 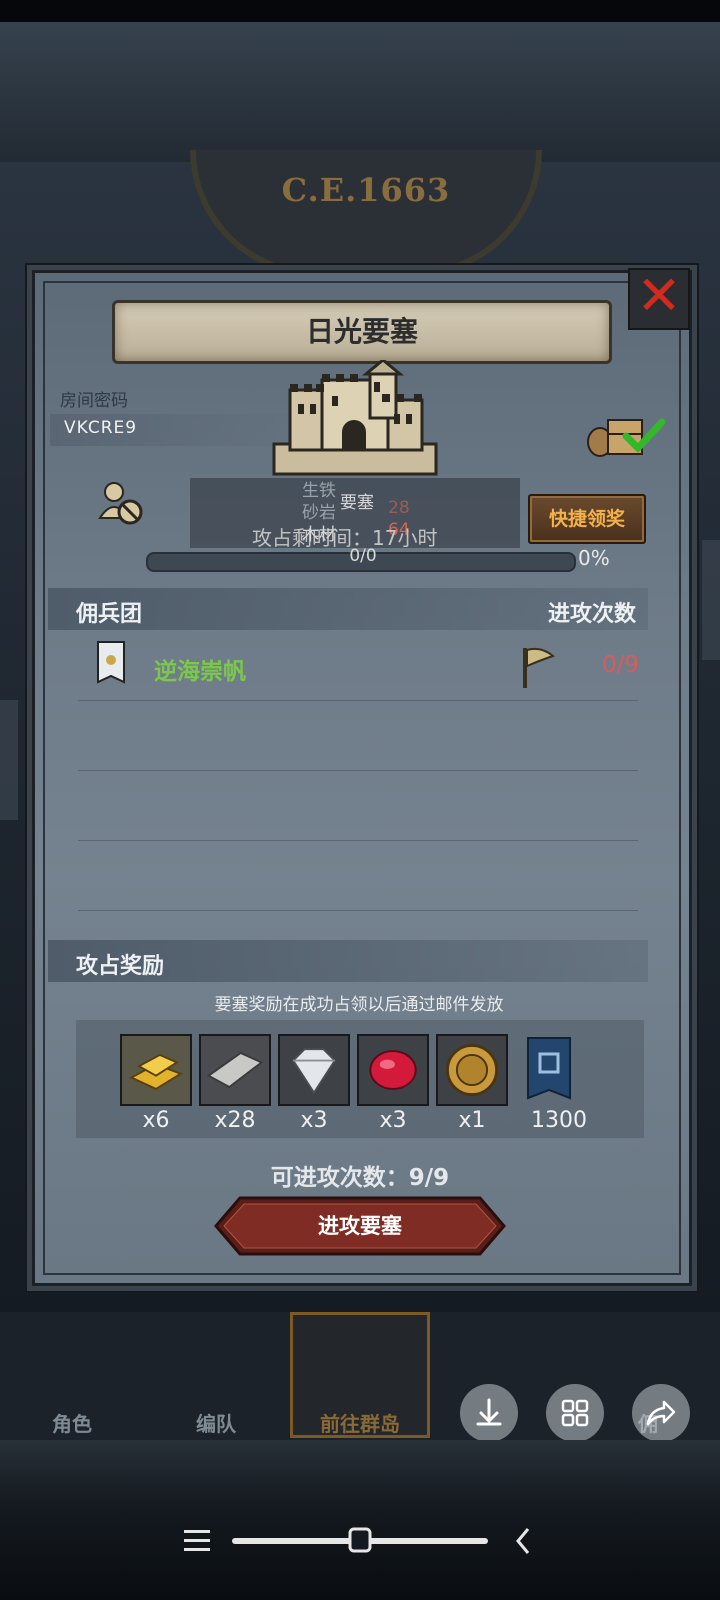 I want to click on dialog-title-banner: 日光要塞, so click(x=362, y=332).